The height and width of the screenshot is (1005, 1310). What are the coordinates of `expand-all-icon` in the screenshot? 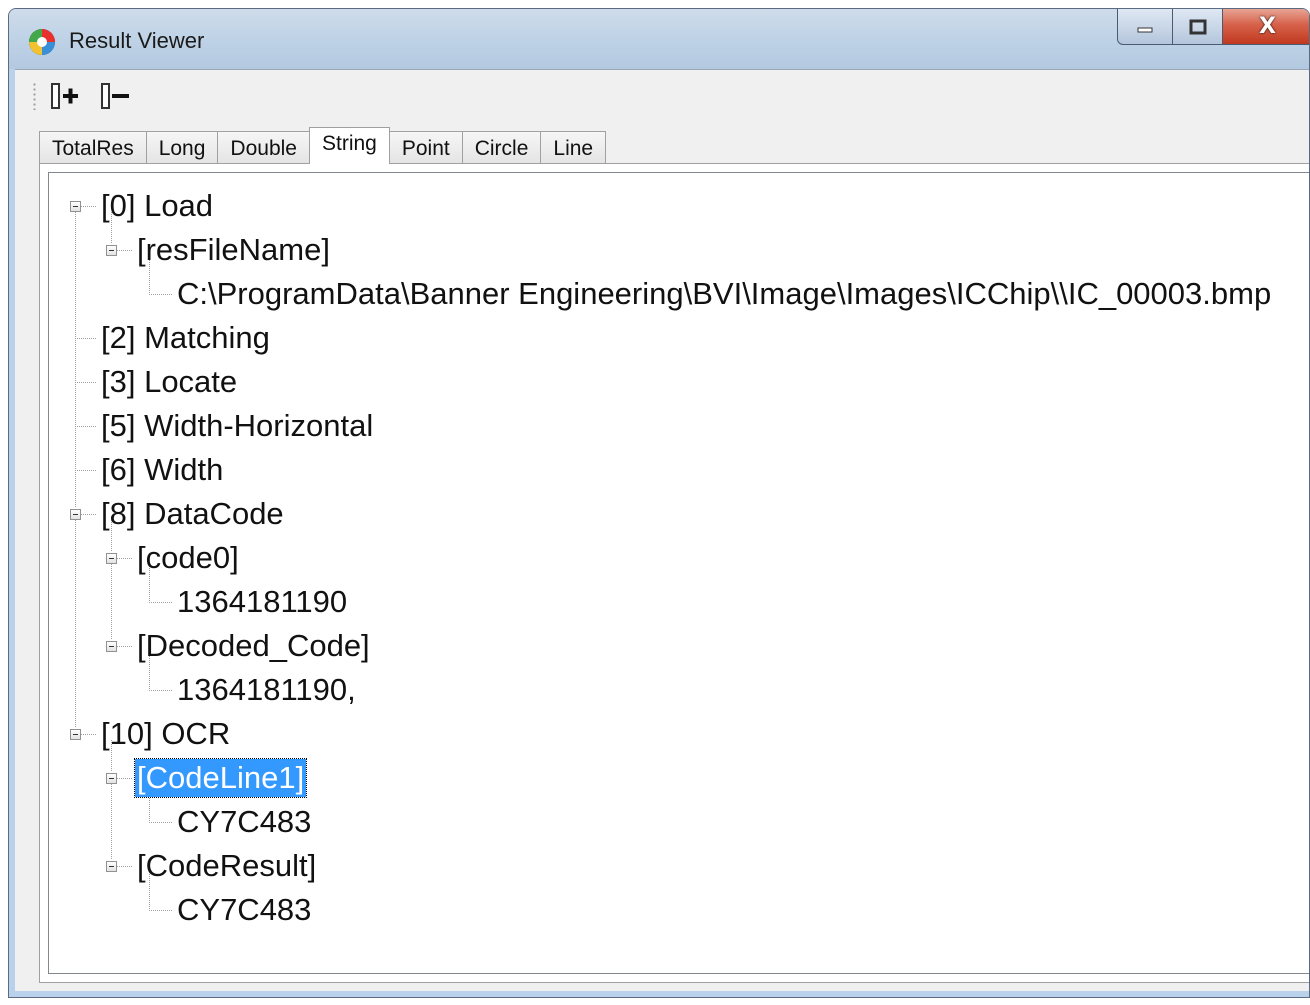 It's located at (64, 96).